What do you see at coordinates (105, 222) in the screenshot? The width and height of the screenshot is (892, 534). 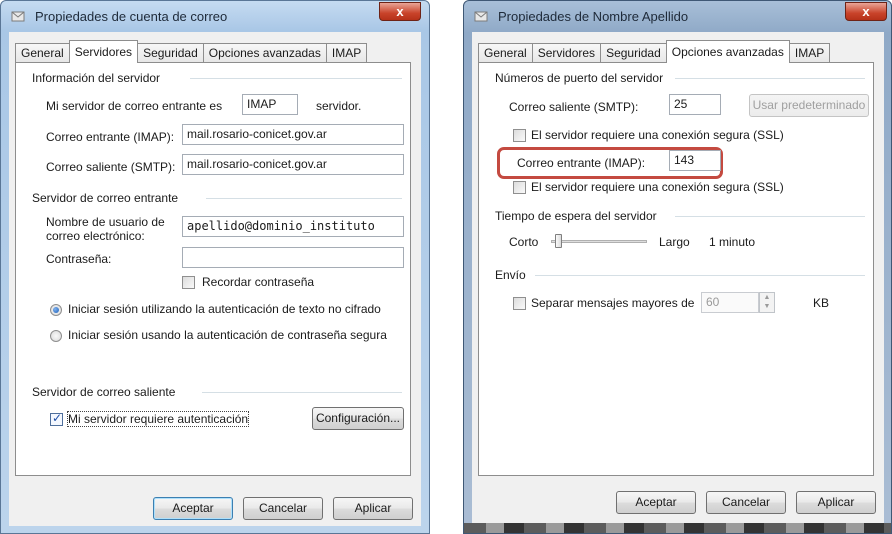 I see `username-label-line1: Nombre de usuario de` at bounding box center [105, 222].